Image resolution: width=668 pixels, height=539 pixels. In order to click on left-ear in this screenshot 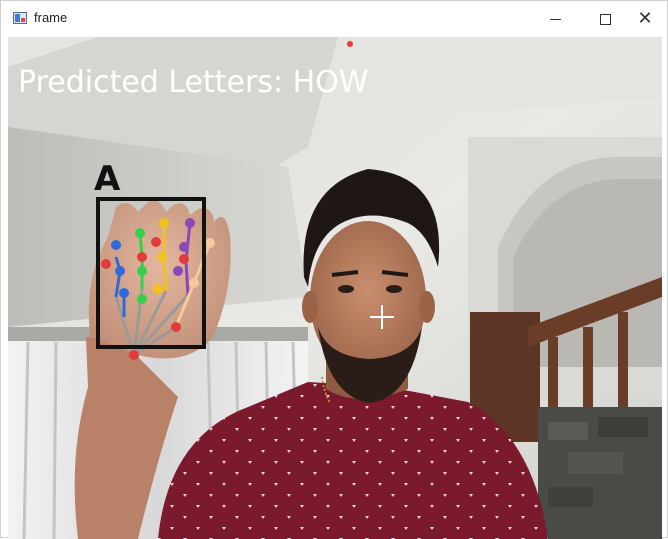, I will do `click(310, 307)`.